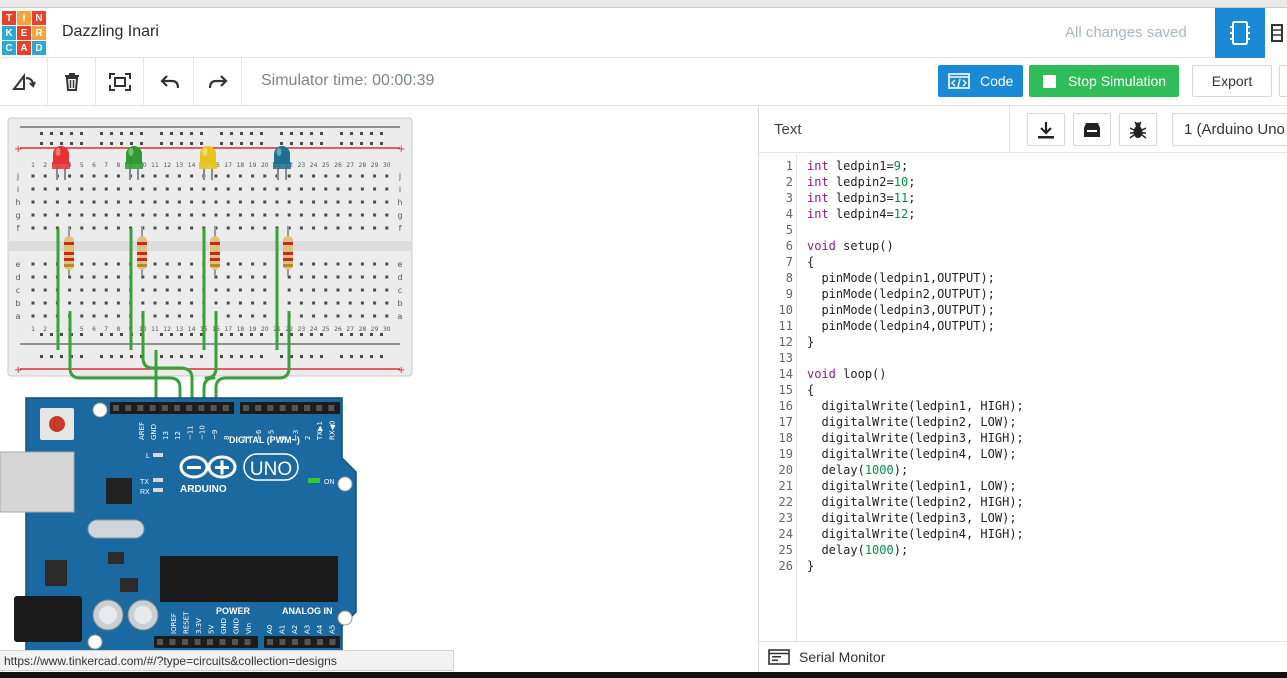 This screenshot has height=678, width=1287. I want to click on line-number: 25, so click(785, 550).